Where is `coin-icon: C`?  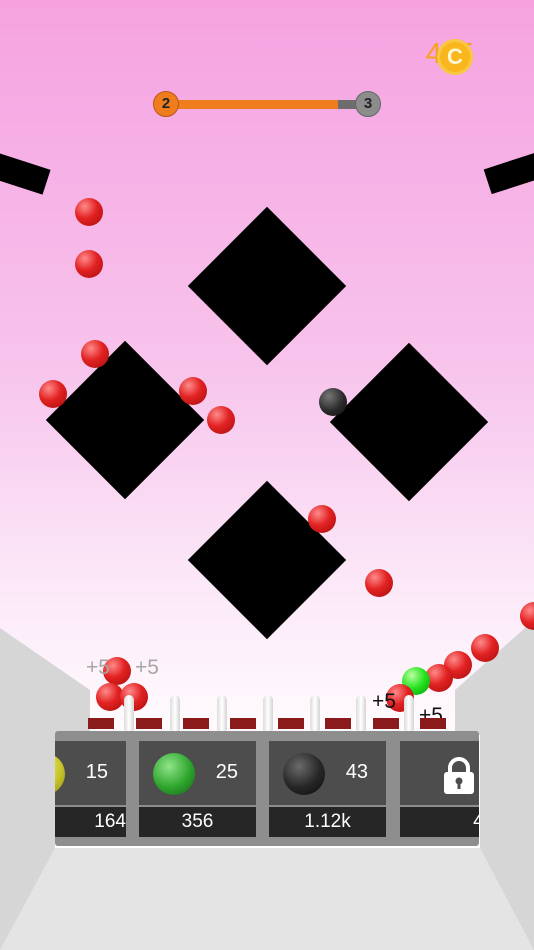 coin-icon: C is located at coordinates (455, 57).